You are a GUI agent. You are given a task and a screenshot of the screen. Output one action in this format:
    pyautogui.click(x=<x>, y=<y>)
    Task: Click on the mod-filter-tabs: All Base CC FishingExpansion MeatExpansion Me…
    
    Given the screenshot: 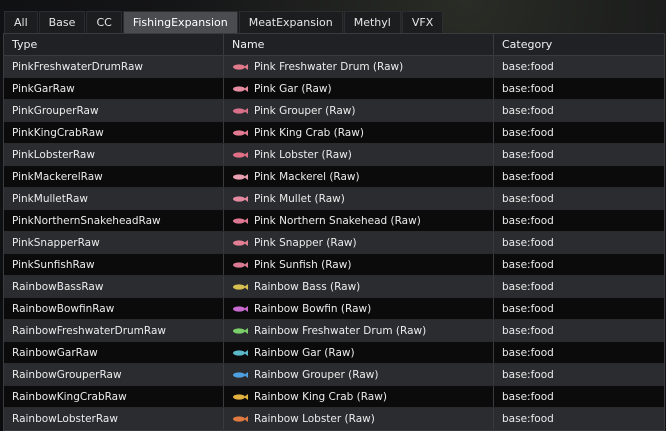 What is the action you would take?
    pyautogui.click(x=224, y=22)
    